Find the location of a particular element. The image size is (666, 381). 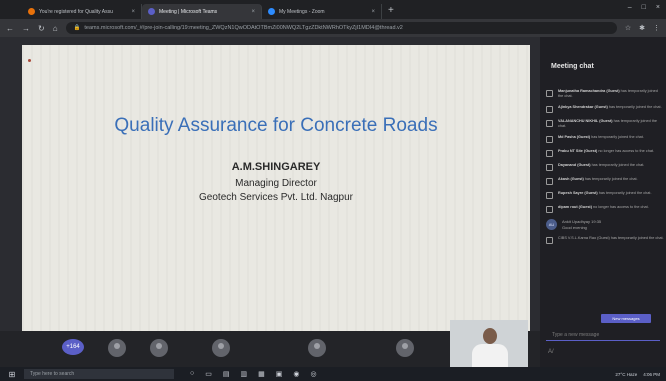

chat-compose-input: Type a new message is located at coordinates (603, 335).